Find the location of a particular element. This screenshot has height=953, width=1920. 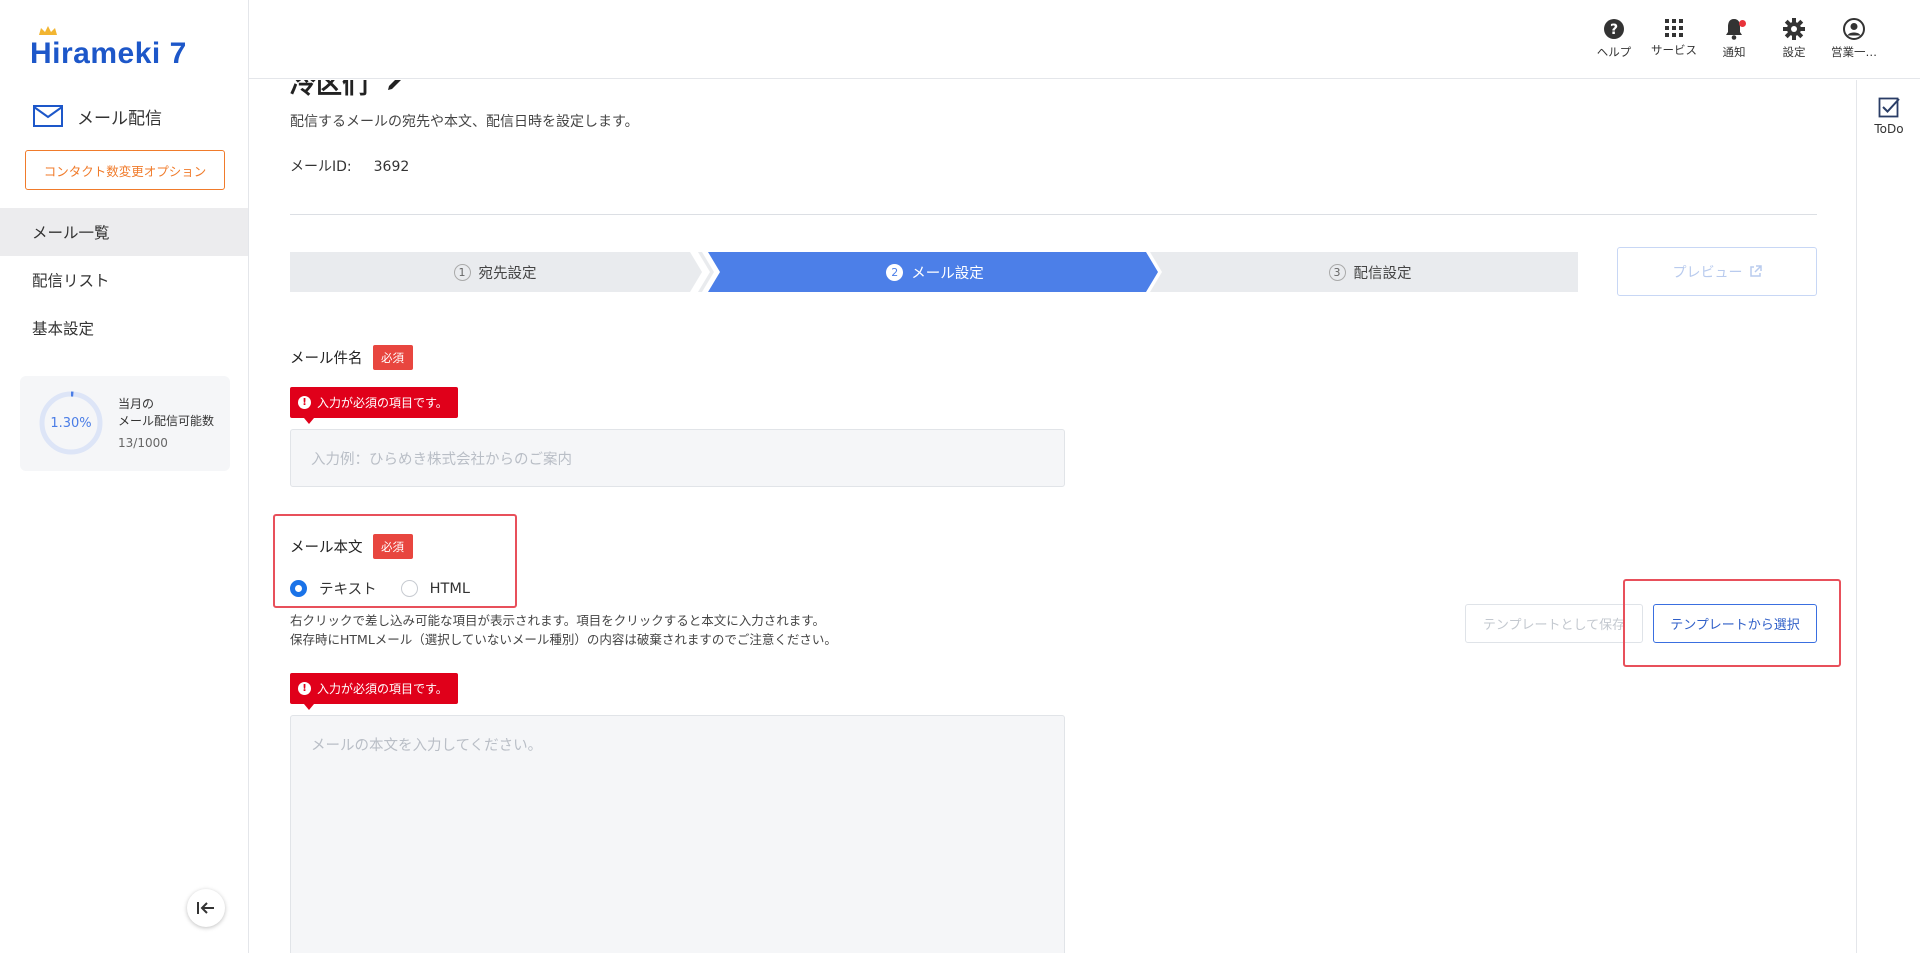

contact-option-button: コンタクト数変更オプション is located at coordinates (125, 170).